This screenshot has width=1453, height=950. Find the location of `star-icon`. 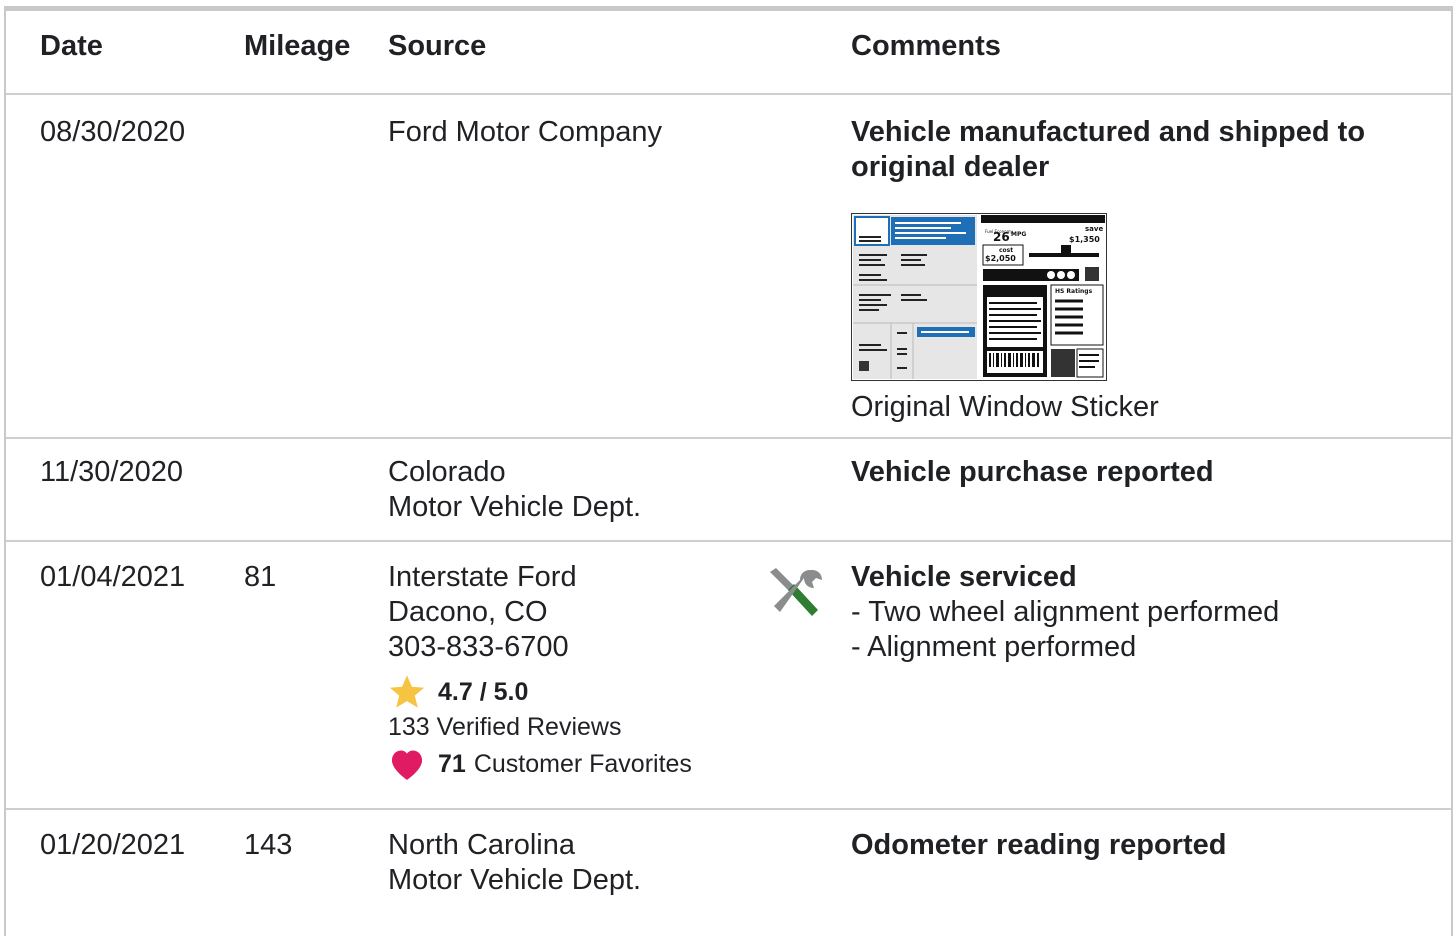

star-icon is located at coordinates (407, 691).